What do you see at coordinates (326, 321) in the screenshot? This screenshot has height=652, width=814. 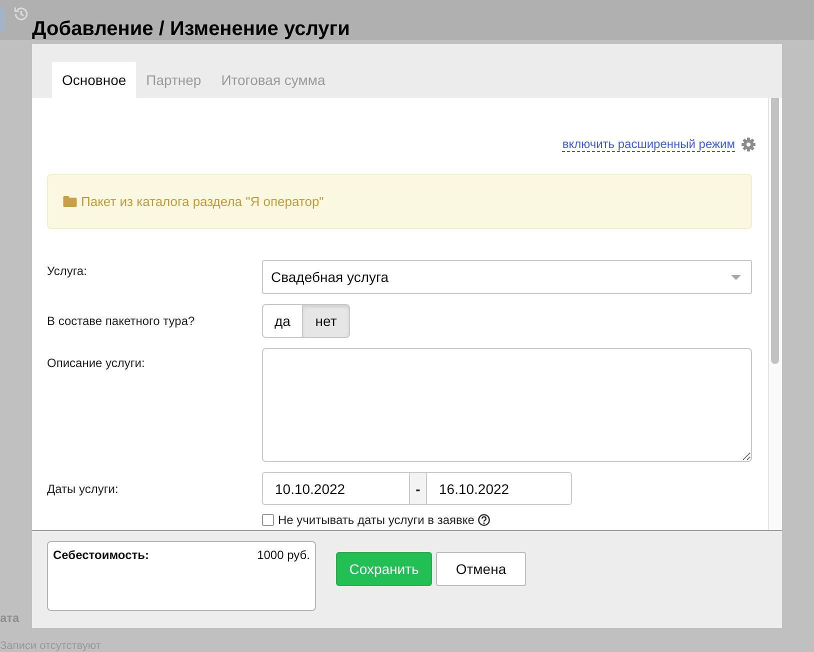 I see `toggle-option: нет` at bounding box center [326, 321].